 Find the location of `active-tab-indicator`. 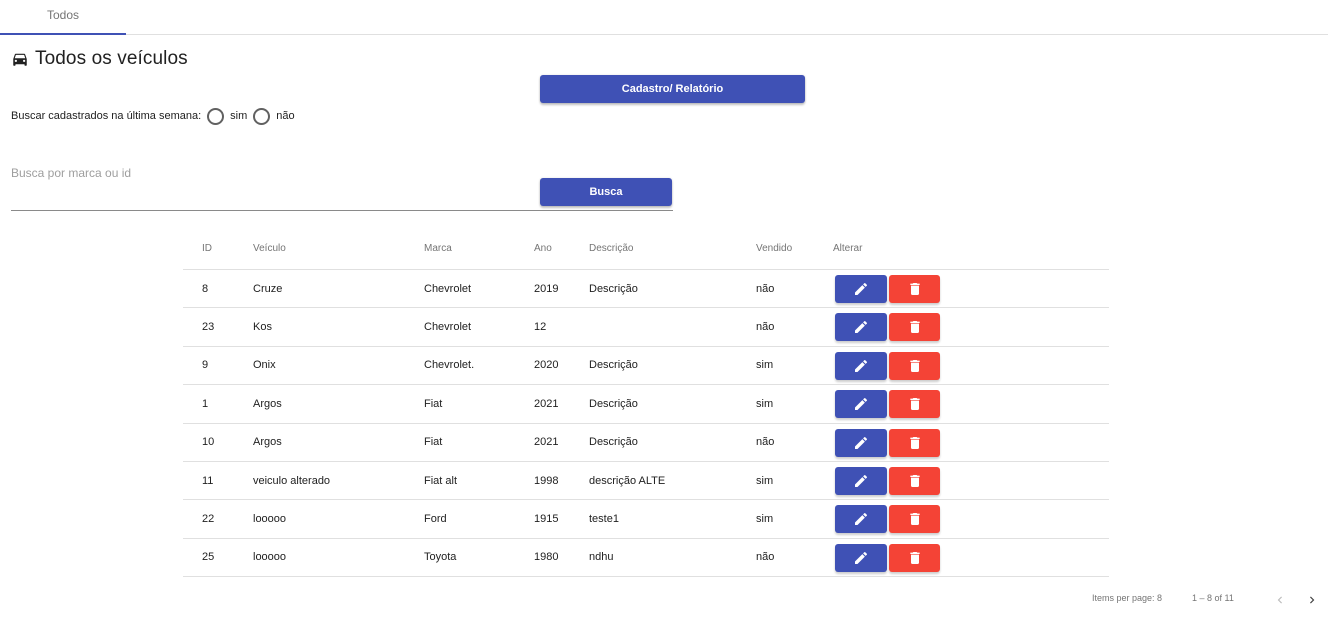

active-tab-indicator is located at coordinates (63, 34).